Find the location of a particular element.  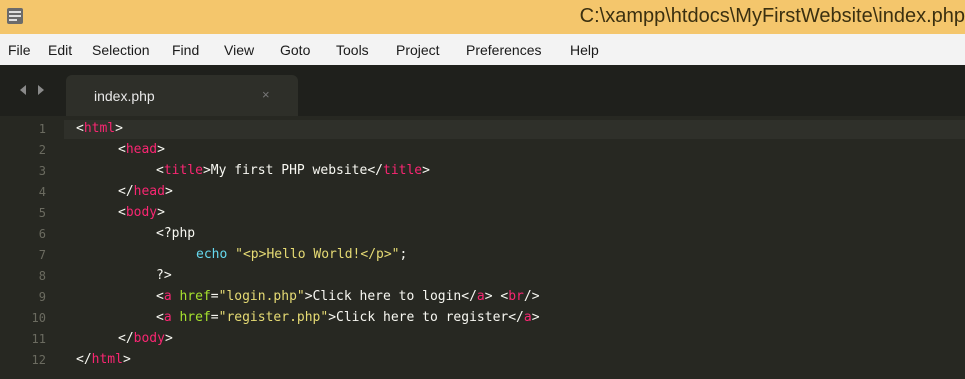

code-line-8: ?> is located at coordinates (164, 275).